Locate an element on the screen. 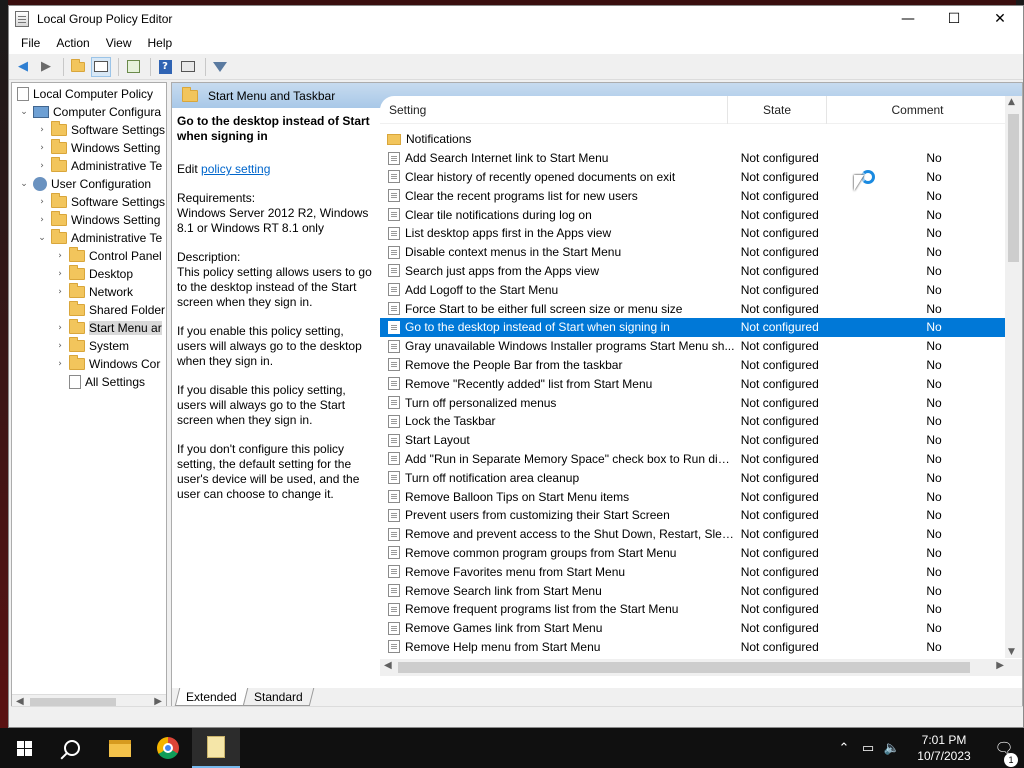  tree-item: Local Computer Policy is located at coordinates (89, 94).